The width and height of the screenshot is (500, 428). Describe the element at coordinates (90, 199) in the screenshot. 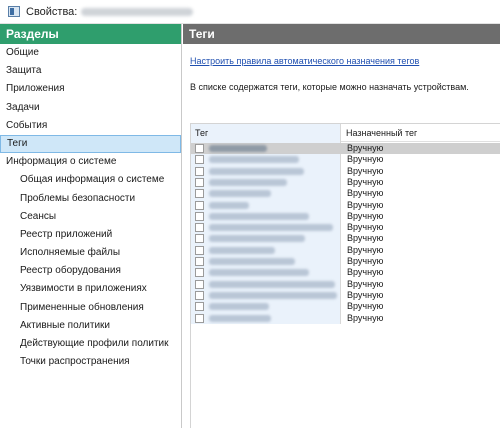

I see `section-item: Проблемы безопасности` at that location.